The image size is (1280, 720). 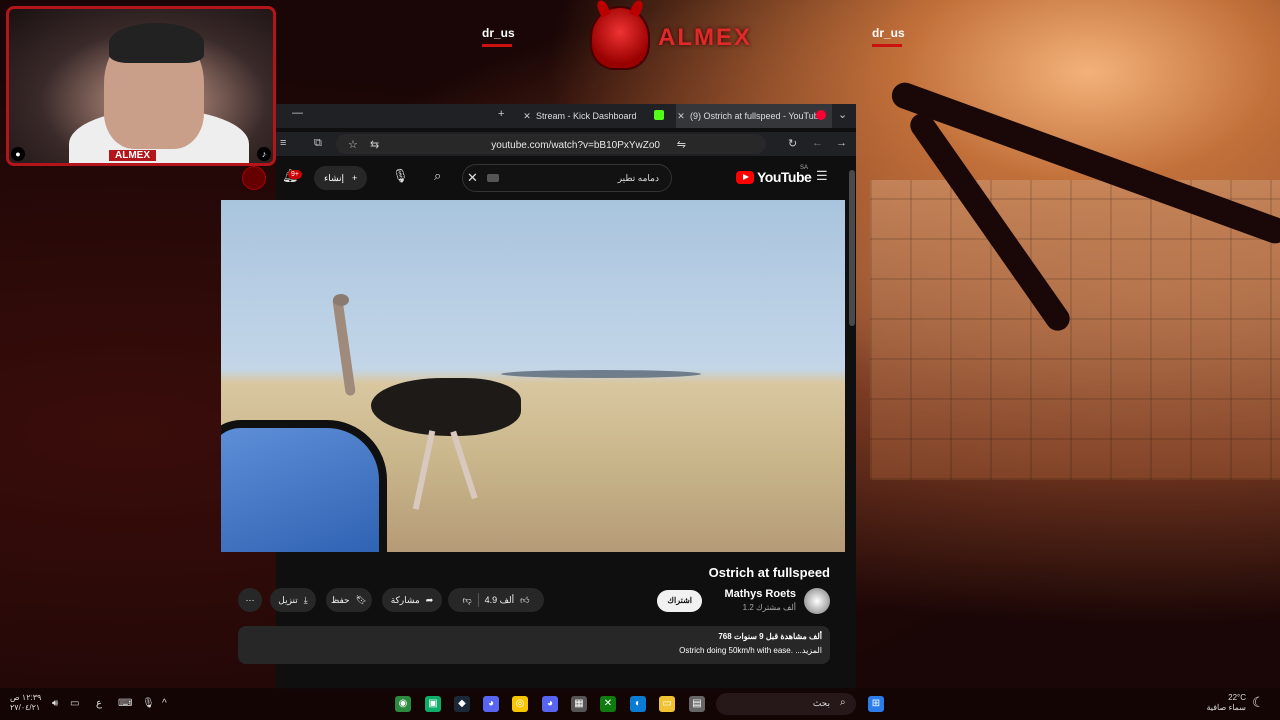 I want to click on video-title: Ostrich at fullspeed, so click(x=769, y=572).